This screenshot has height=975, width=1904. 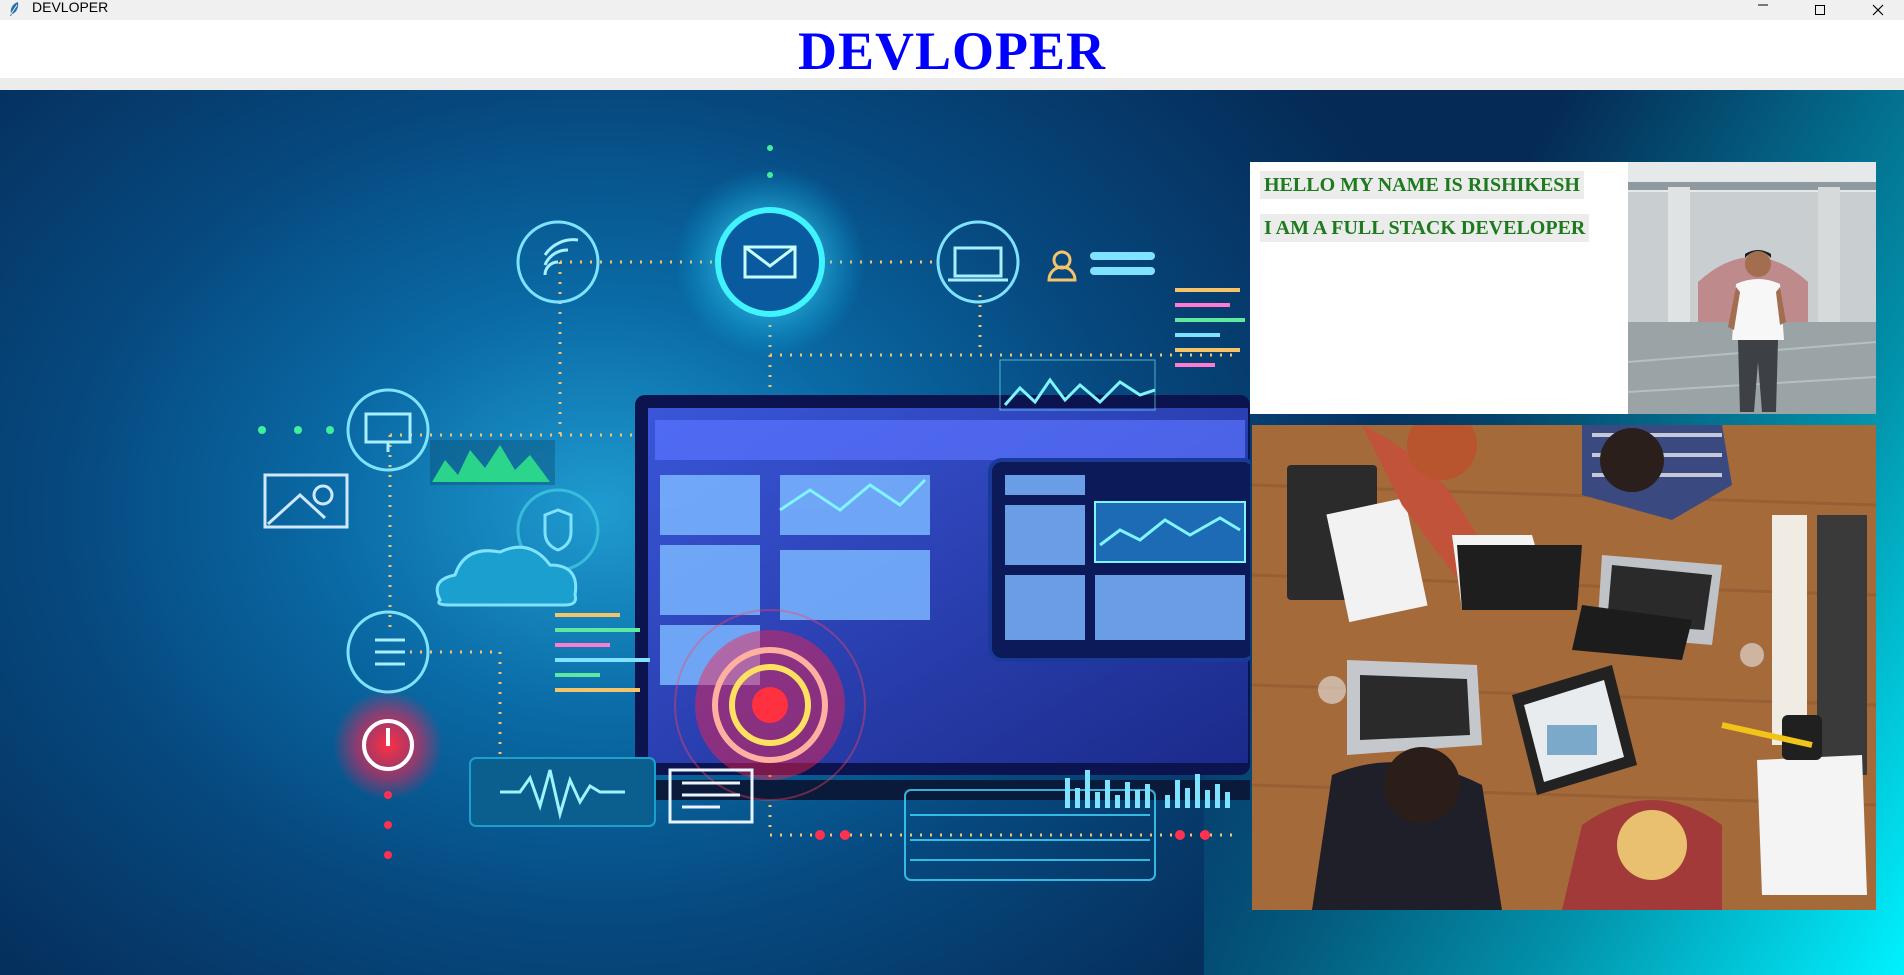 I want to click on feather-app-icon, so click(x=14, y=9).